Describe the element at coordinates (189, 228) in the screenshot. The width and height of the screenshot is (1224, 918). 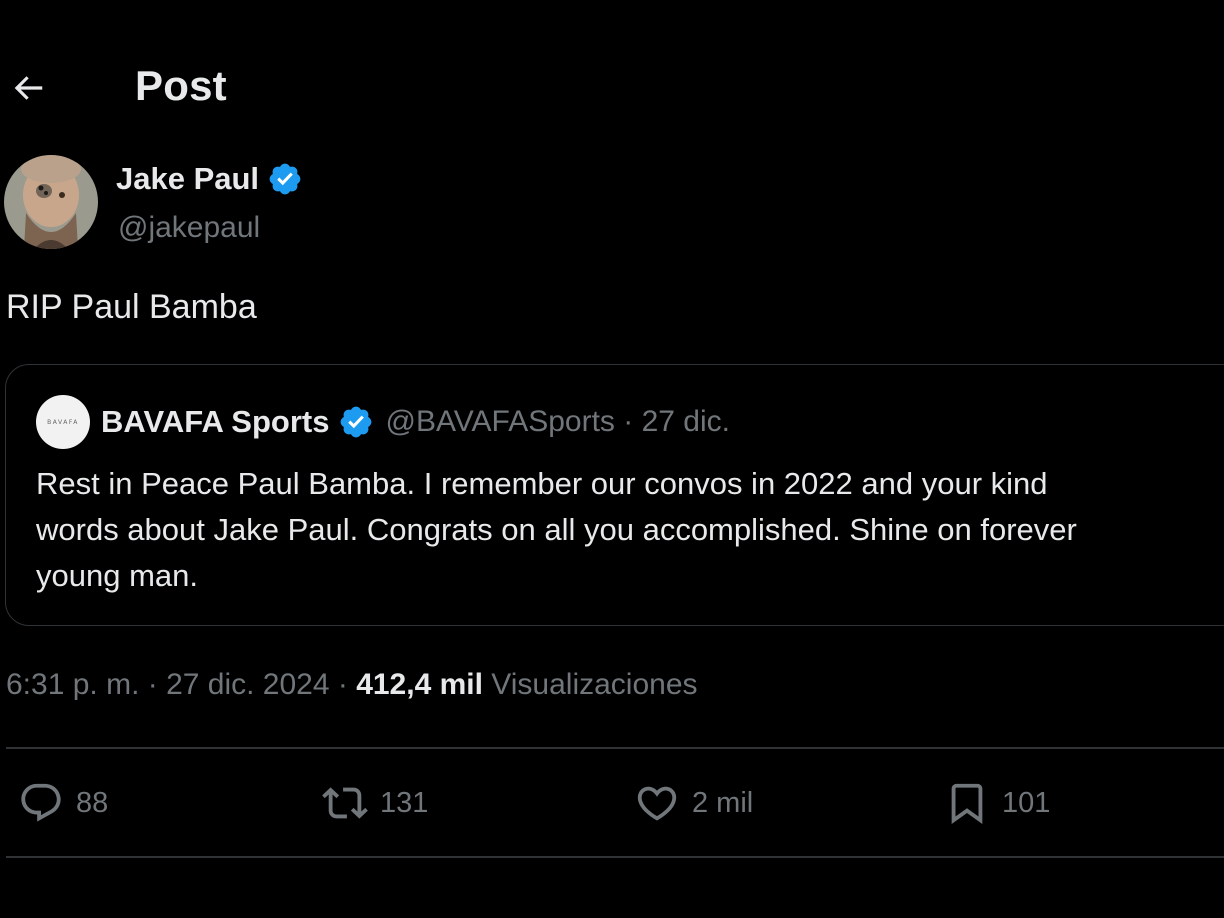
I see `author-handle: @jakepaul` at that location.